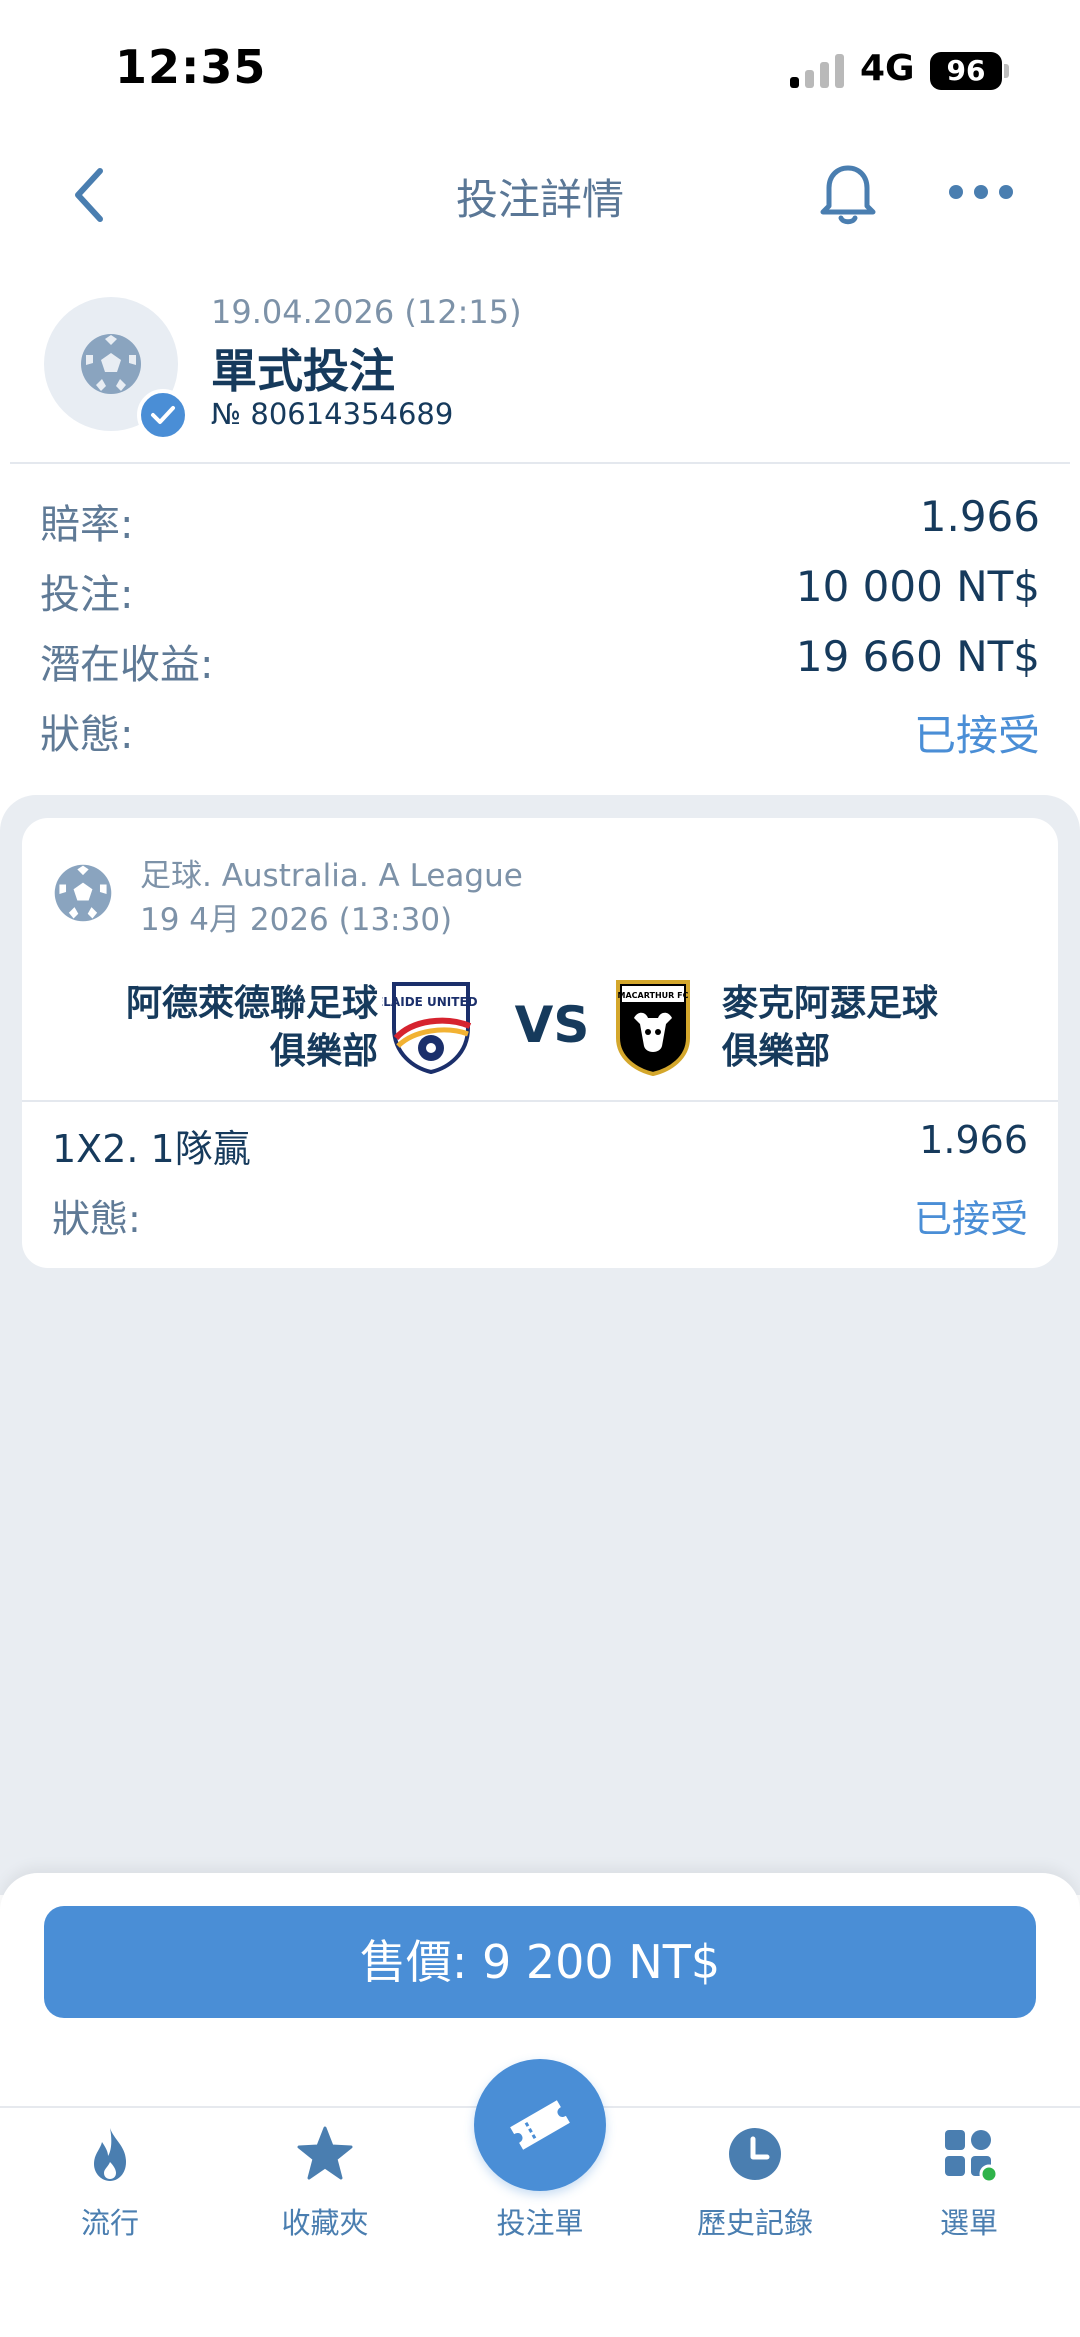 This screenshot has width=1080, height=2337. I want to click on tab-history-label: 歷史記錄, so click(754, 2223).